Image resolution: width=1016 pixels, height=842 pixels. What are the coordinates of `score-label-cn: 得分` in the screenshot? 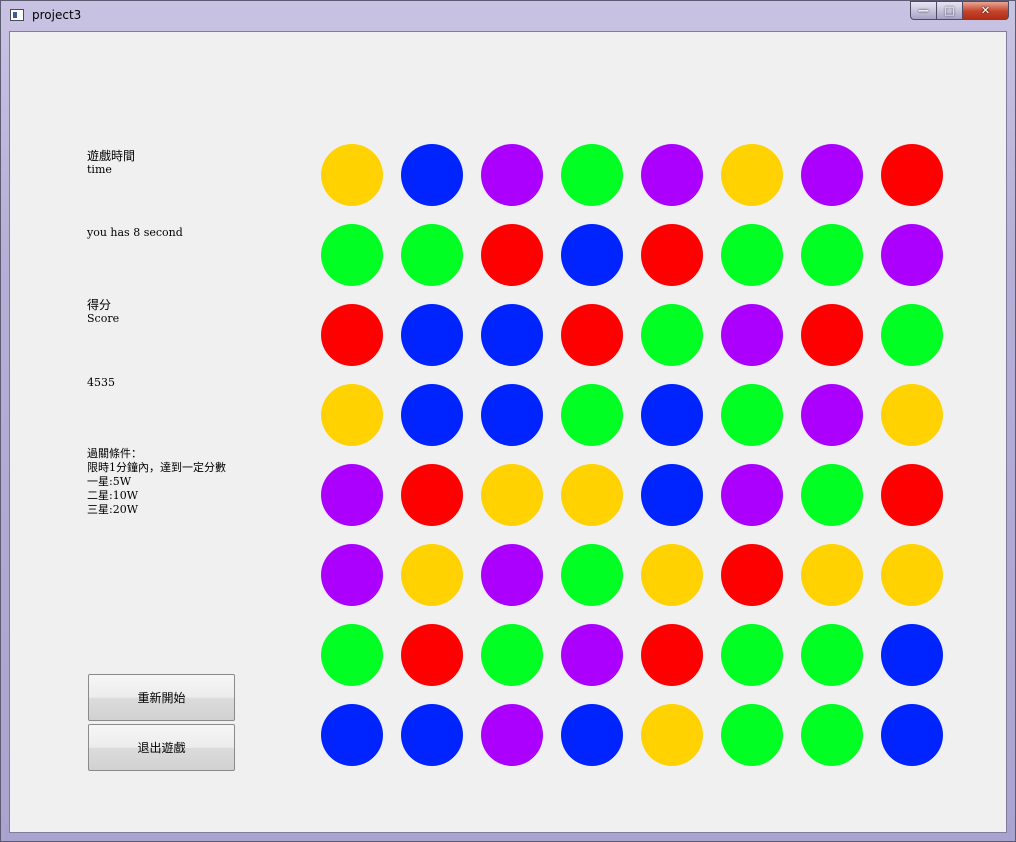 It's located at (99, 305).